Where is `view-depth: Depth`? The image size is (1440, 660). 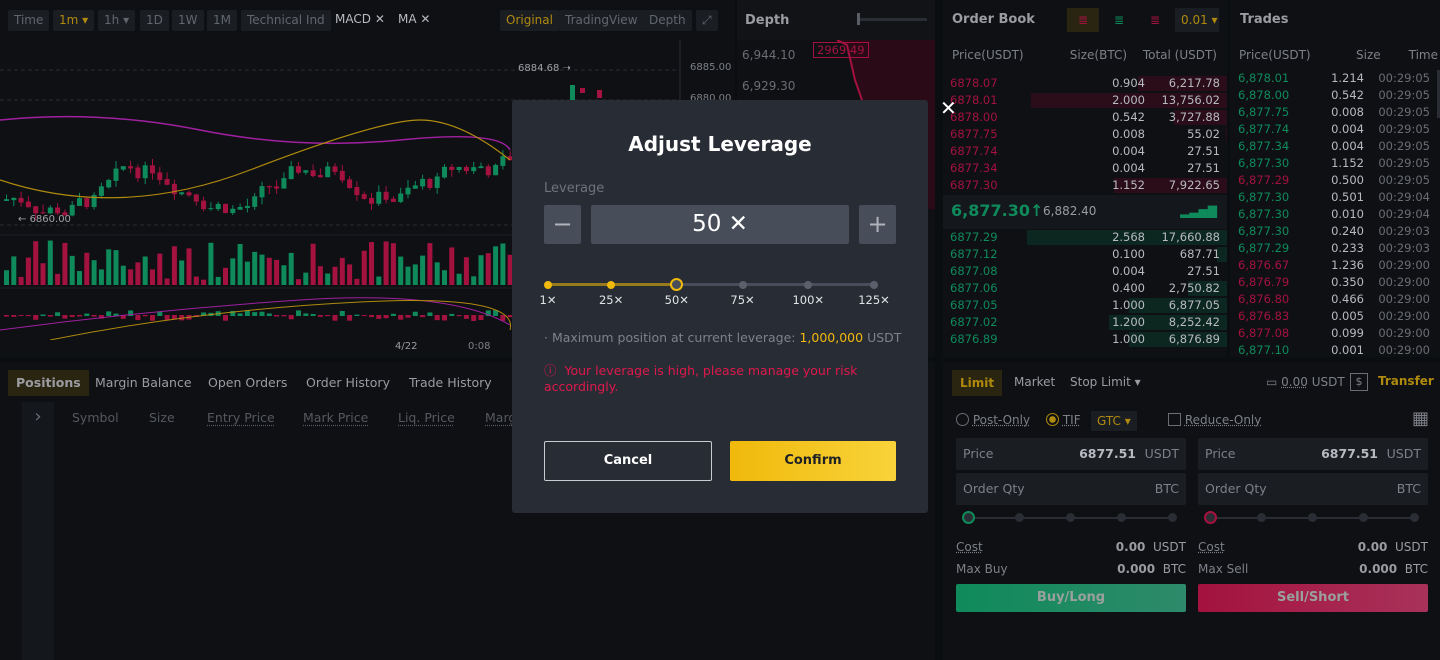
view-depth: Depth is located at coordinates (667, 20).